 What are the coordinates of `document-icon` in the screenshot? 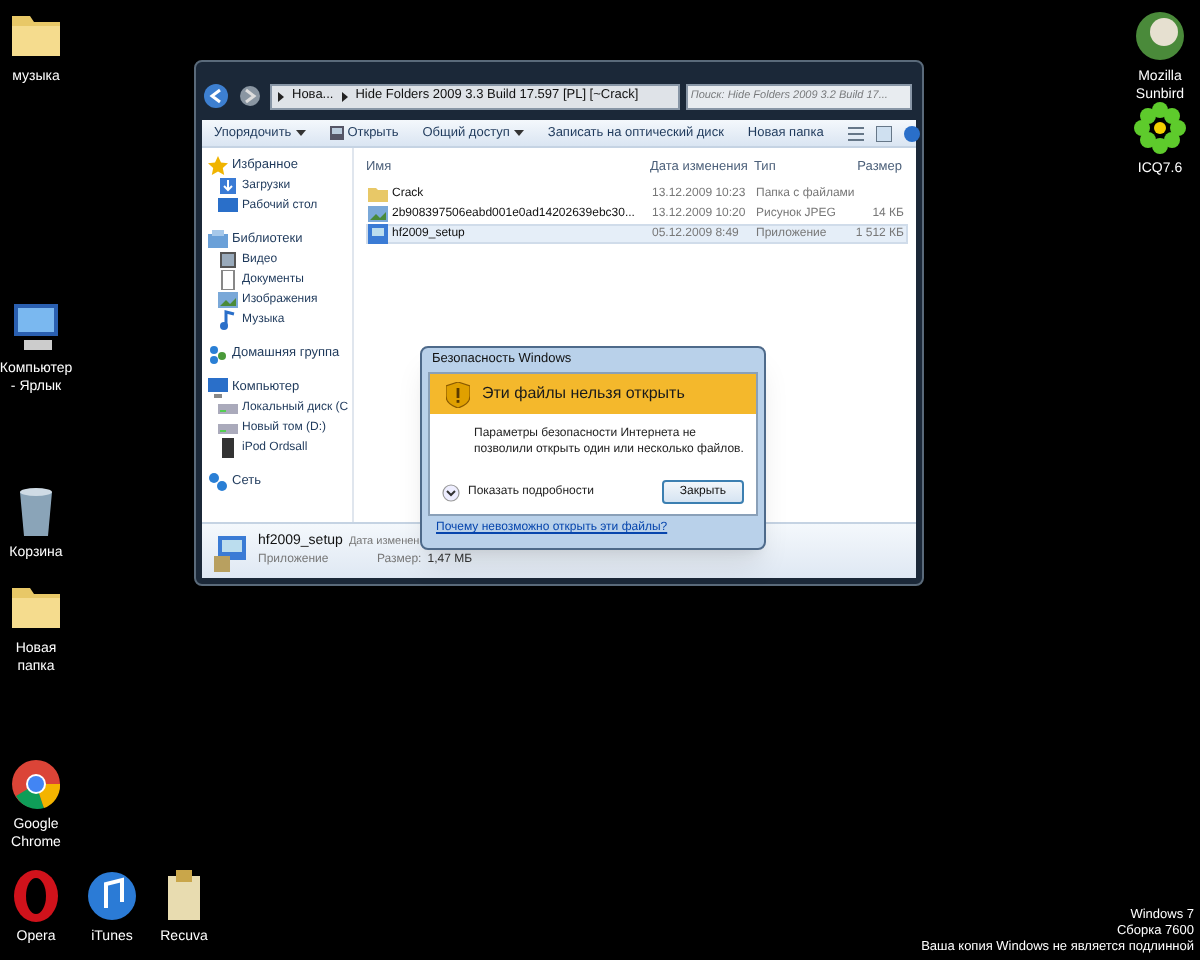 It's located at (228, 280).